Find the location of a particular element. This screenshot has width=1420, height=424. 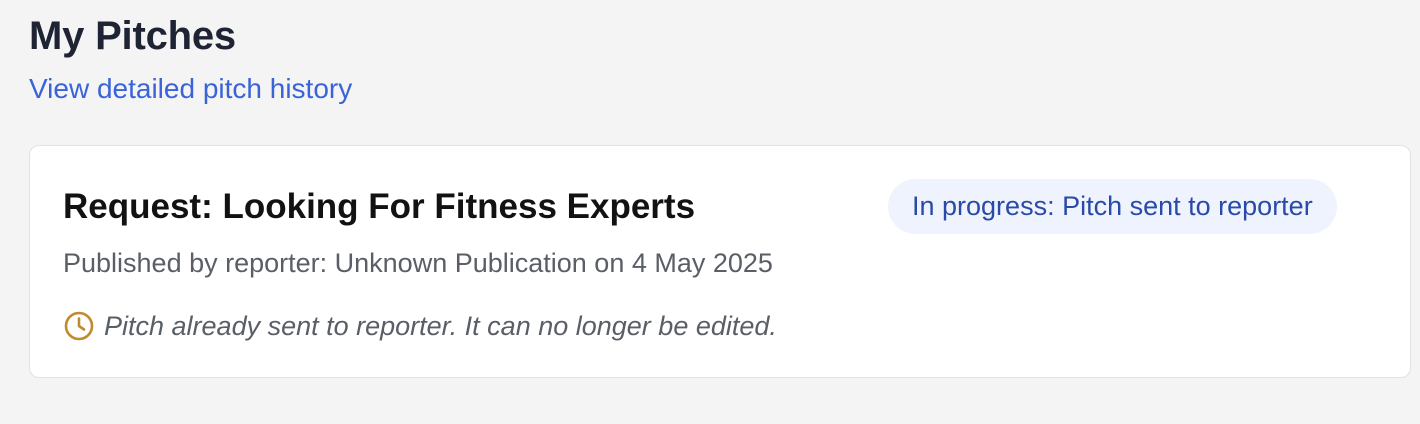

clock-icon is located at coordinates (79, 326).